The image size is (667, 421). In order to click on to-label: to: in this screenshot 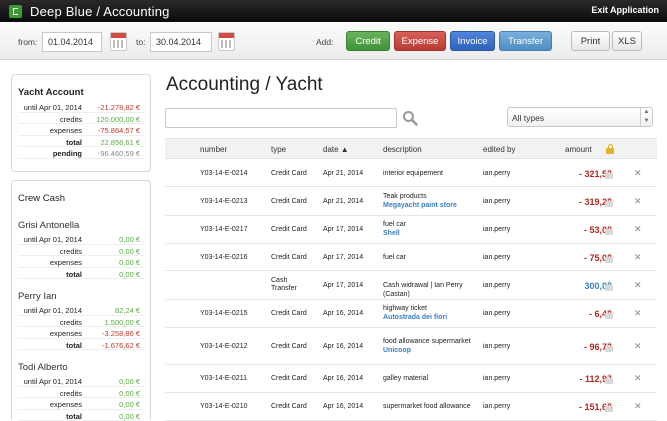, I will do `click(140, 42)`.